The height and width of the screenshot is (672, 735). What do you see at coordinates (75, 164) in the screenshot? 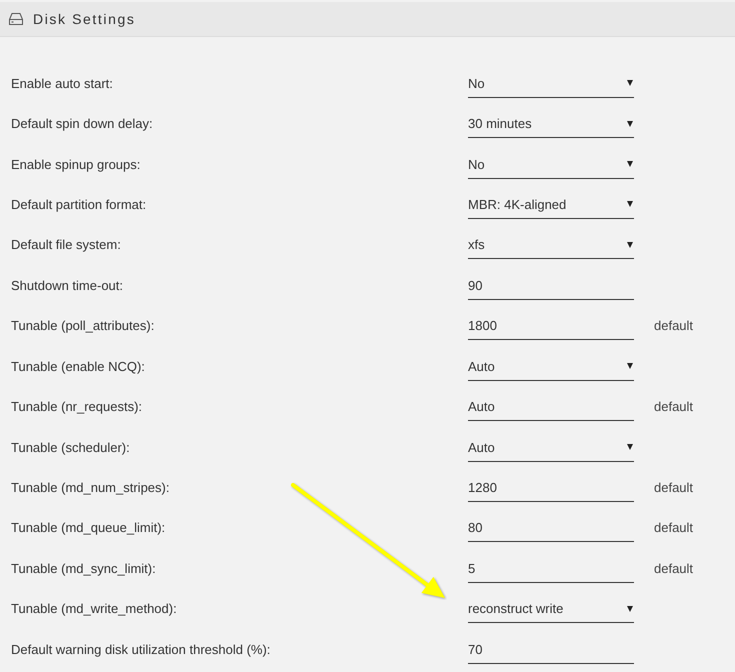
I see `setting-label: Enable spinup groups:` at bounding box center [75, 164].